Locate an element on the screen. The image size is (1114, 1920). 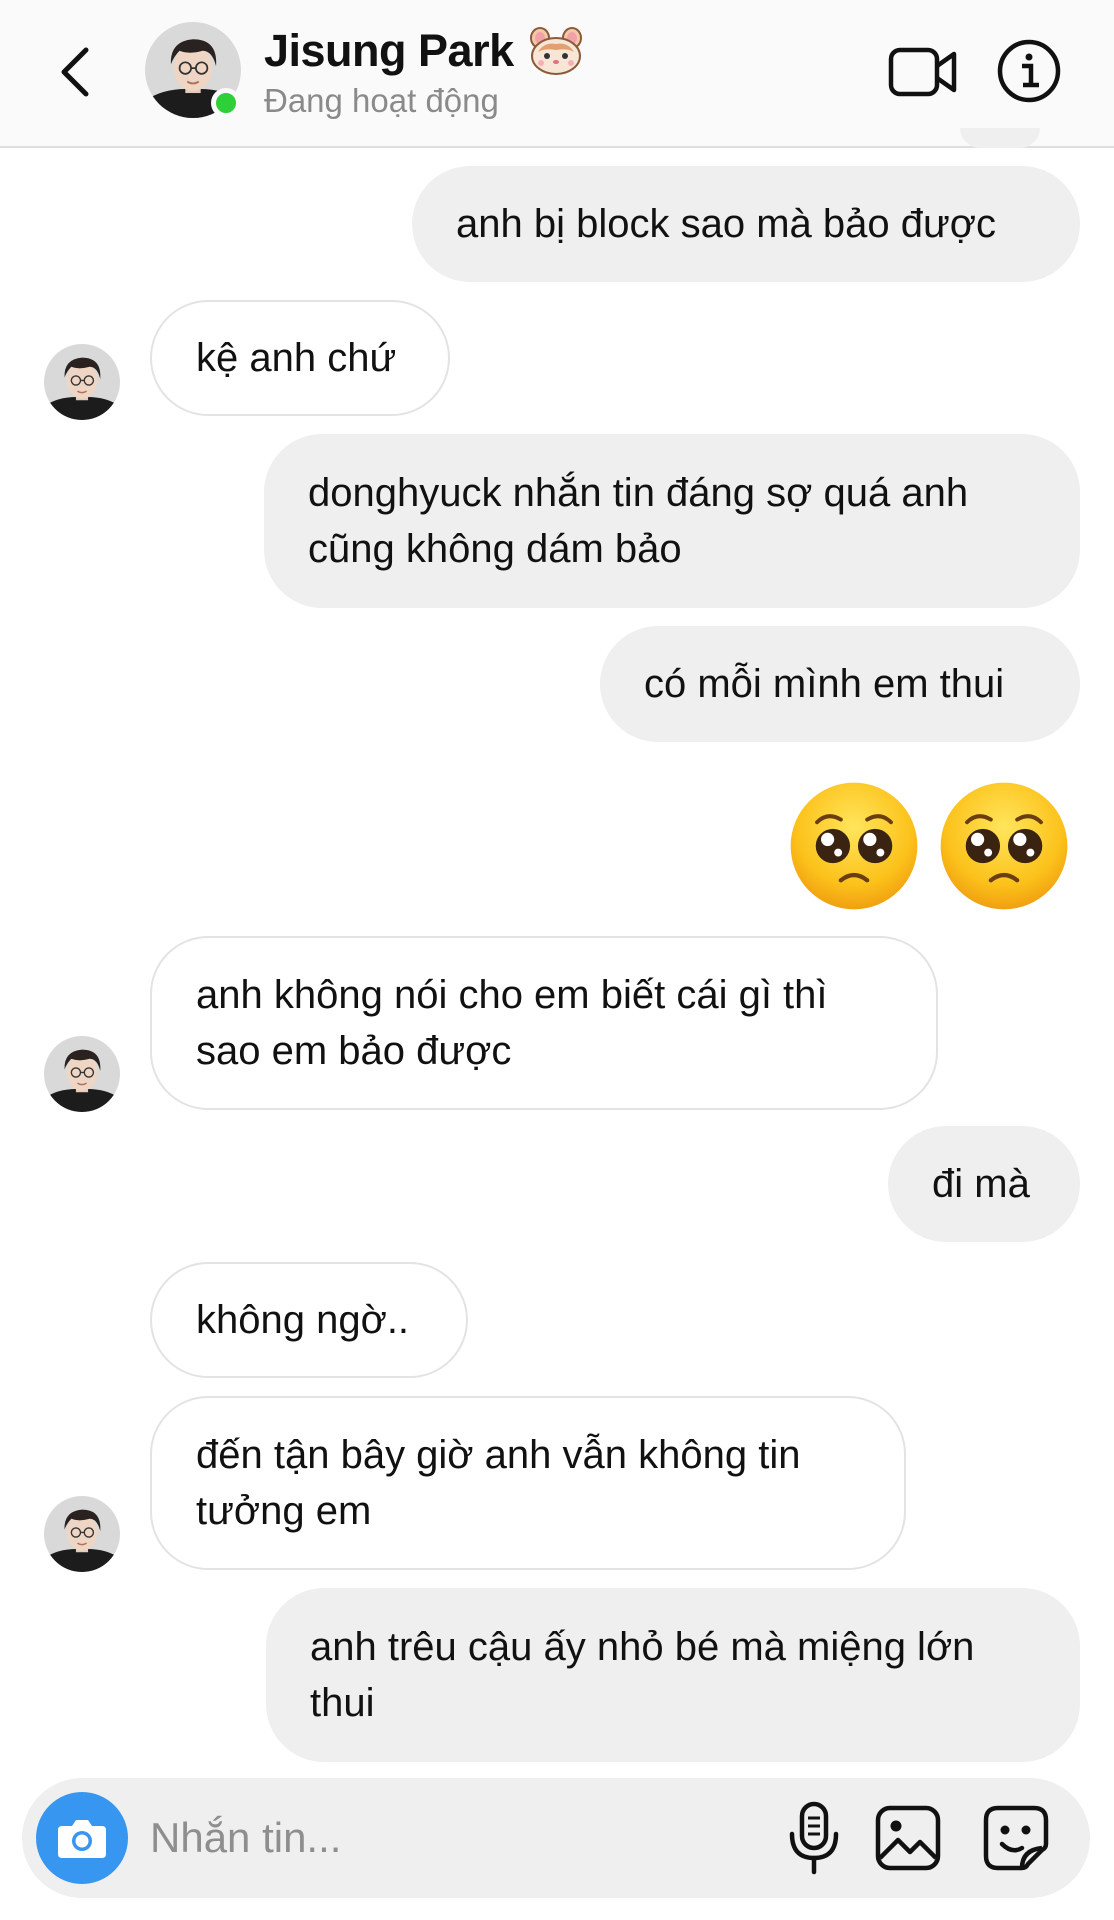
message-text: anh bị block sao mà bảo được is located at coordinates (726, 224).